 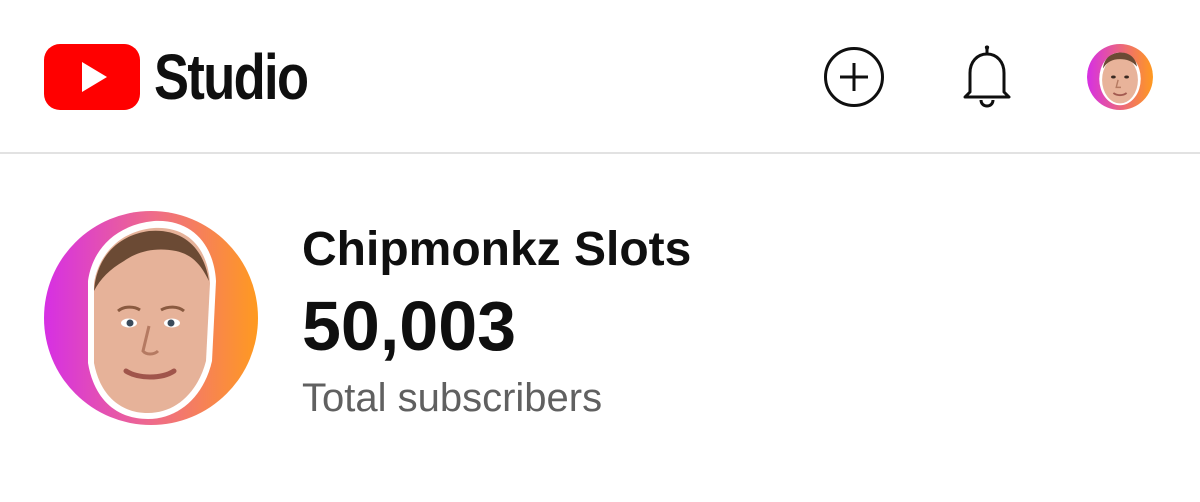 I want to click on youtube-studio-logo: Studio, so click(x=192, y=77).